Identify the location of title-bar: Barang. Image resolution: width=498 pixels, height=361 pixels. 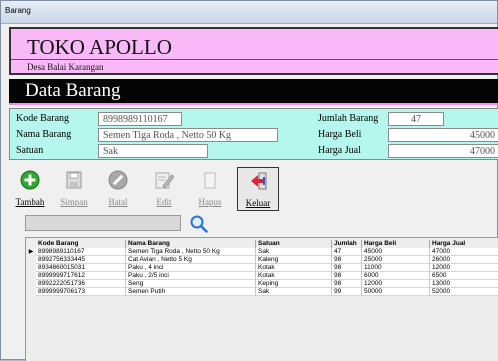
(249, 12).